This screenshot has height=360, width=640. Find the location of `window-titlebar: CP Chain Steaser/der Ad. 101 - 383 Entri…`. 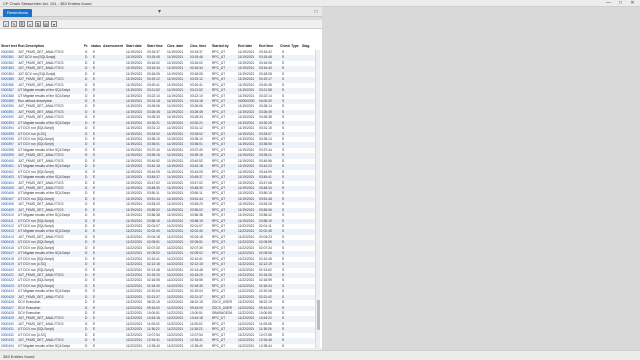

window-titlebar: CP Chain Steaser/der Ad. 101 - 383 Entri… is located at coordinates (320, 3).